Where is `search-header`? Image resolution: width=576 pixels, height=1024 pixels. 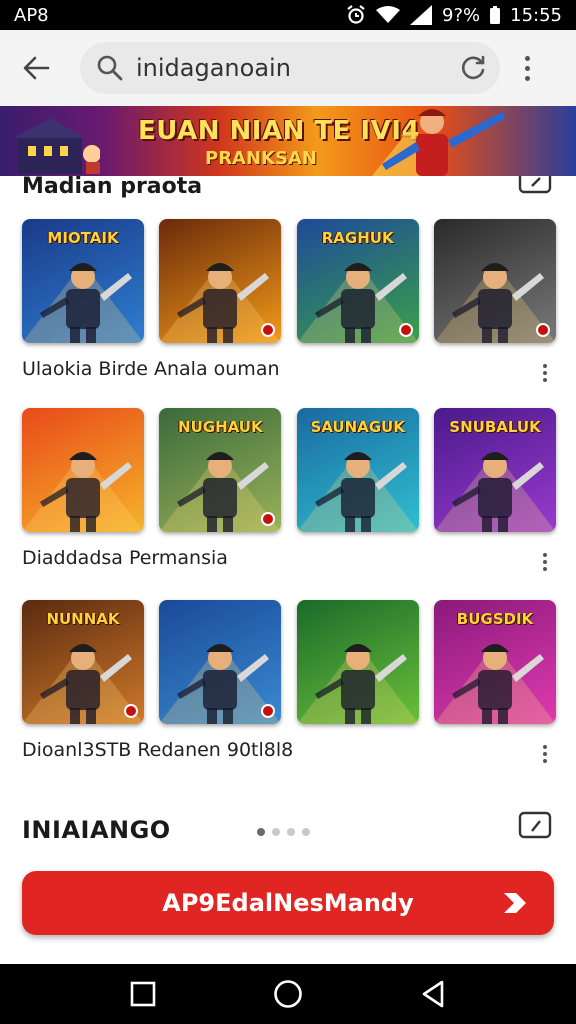 search-header is located at coordinates (288, 68).